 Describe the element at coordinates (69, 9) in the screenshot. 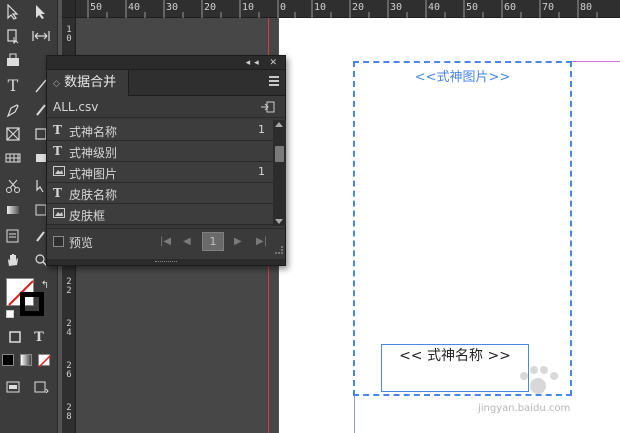

I see `ruler-origin` at that location.